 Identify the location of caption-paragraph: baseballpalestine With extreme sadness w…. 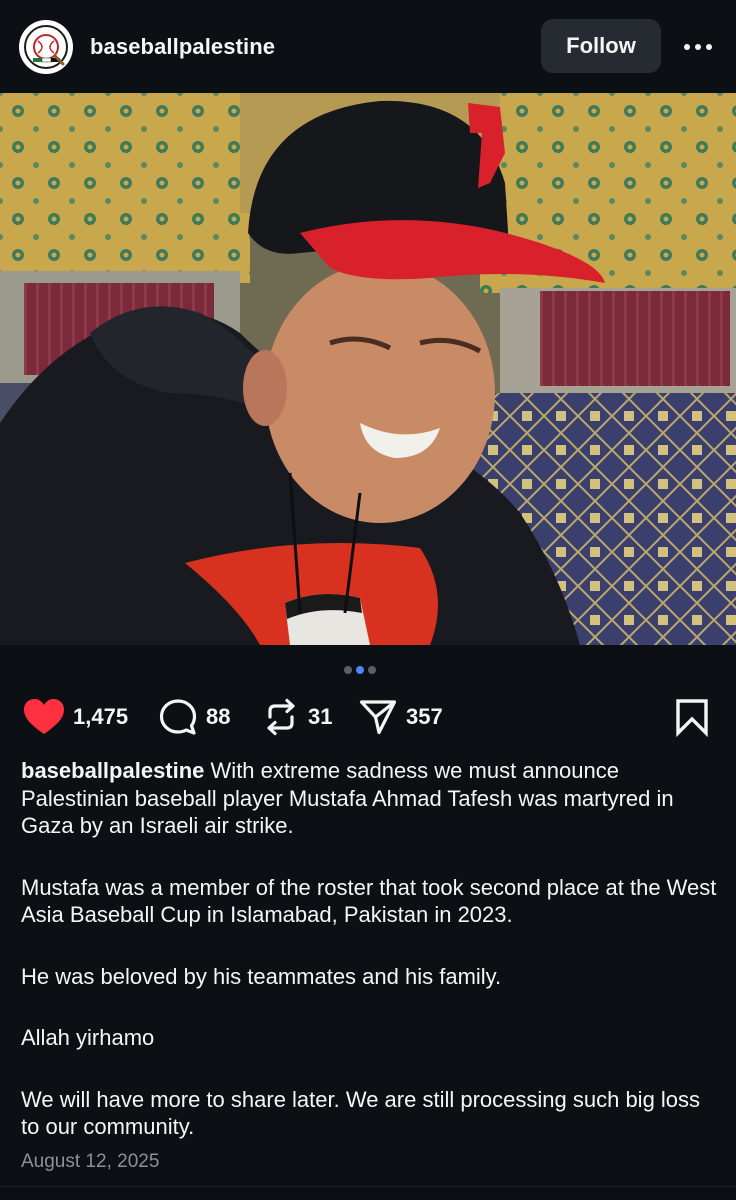
(371, 798).